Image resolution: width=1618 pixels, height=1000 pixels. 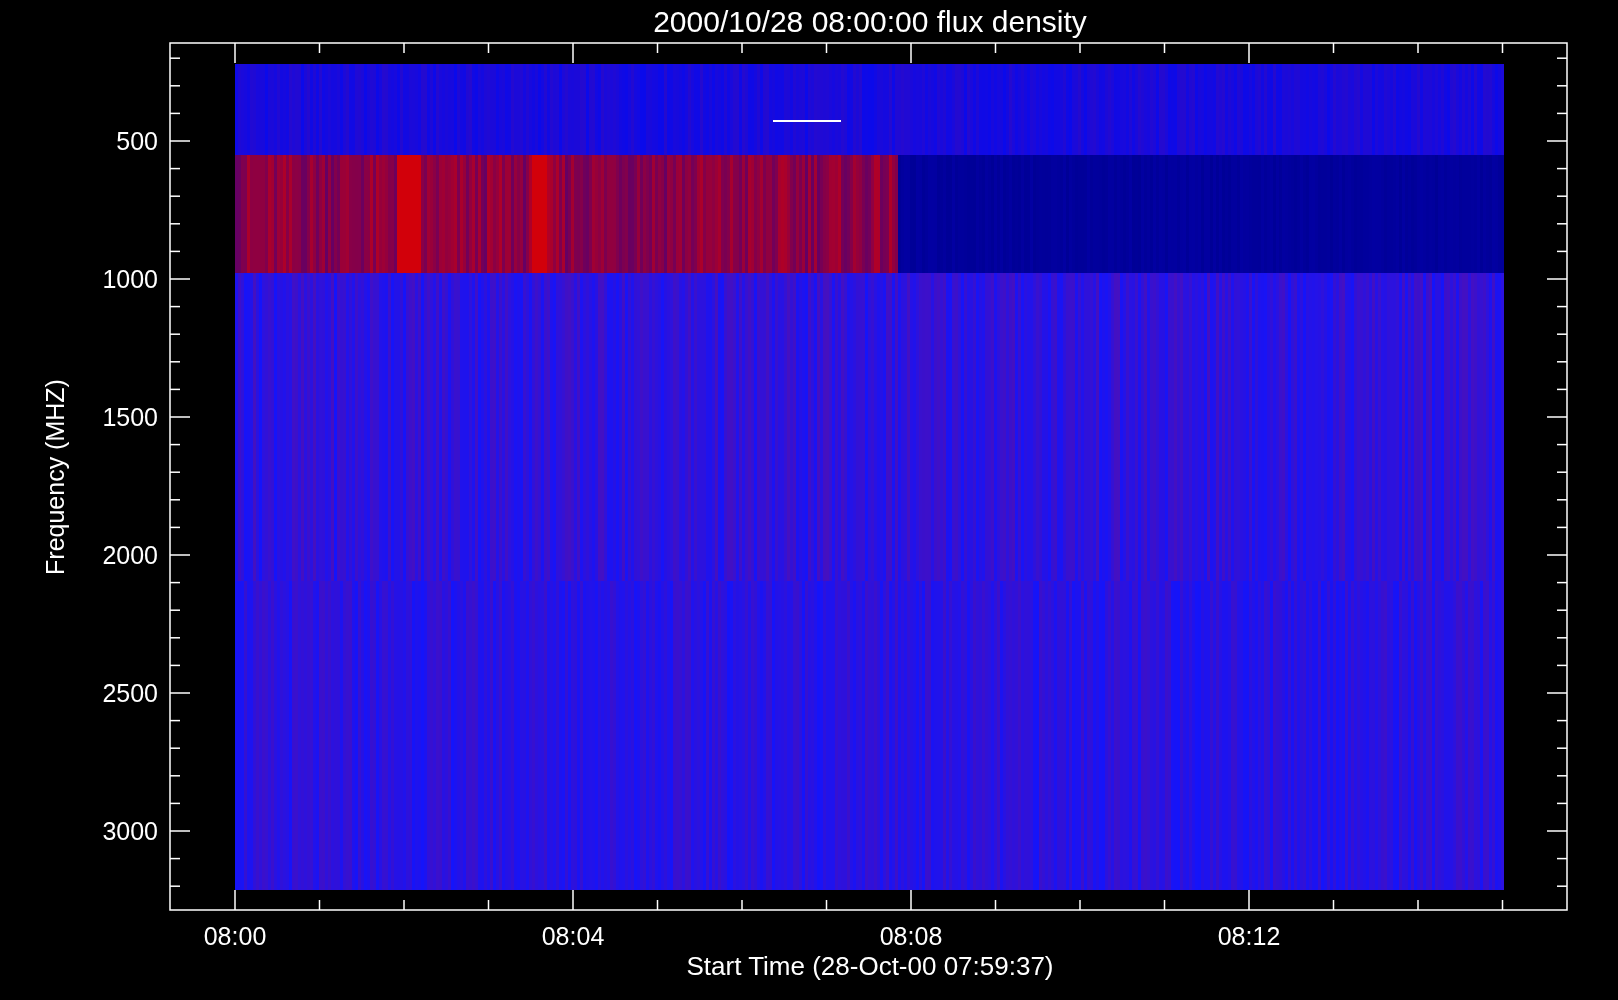 What do you see at coordinates (130, 279) in the screenshot?
I see `y-tick-label: 1000` at bounding box center [130, 279].